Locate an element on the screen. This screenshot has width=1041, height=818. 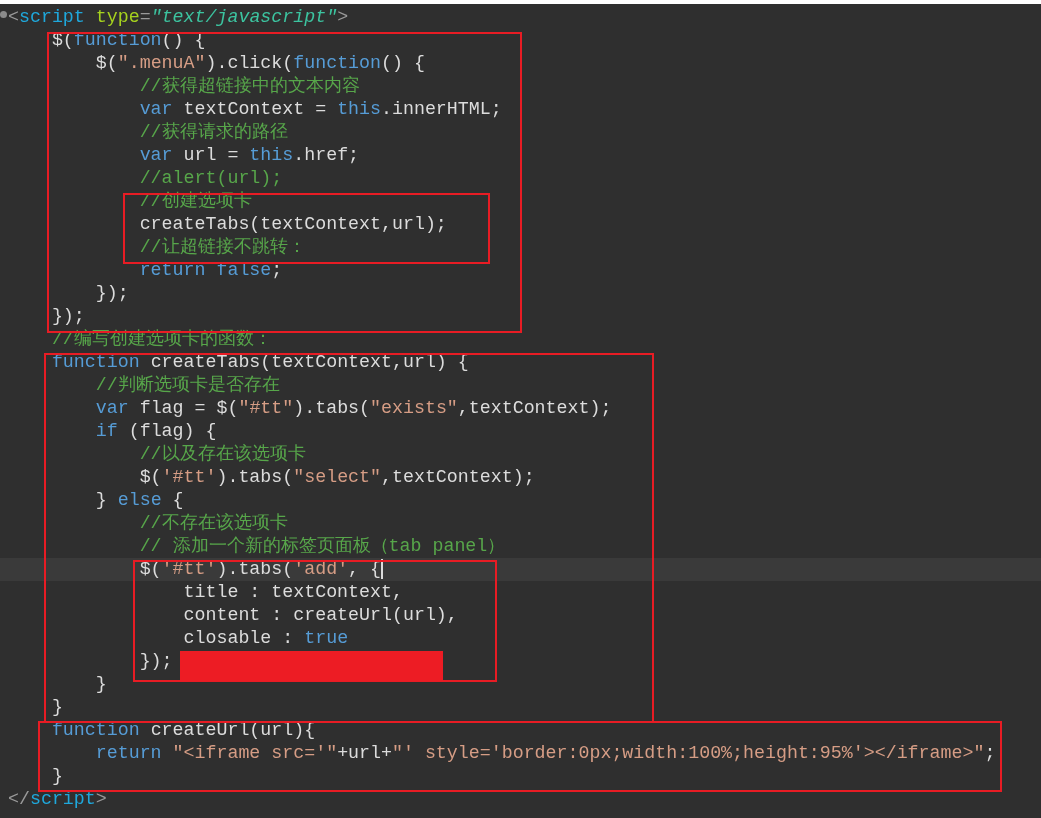
code-line: title : textContext, is located at coordinates (292, 592).